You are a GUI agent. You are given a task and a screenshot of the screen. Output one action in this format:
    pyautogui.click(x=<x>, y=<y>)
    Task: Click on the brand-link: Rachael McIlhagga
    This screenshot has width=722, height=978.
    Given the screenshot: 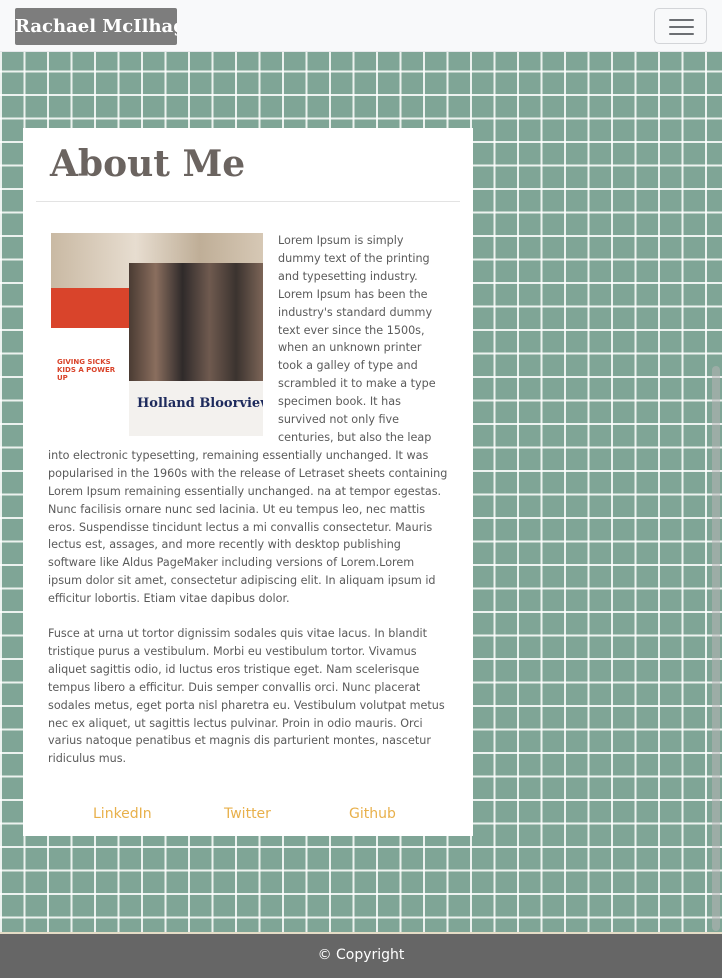 What is the action you would take?
    pyautogui.click(x=96, y=26)
    